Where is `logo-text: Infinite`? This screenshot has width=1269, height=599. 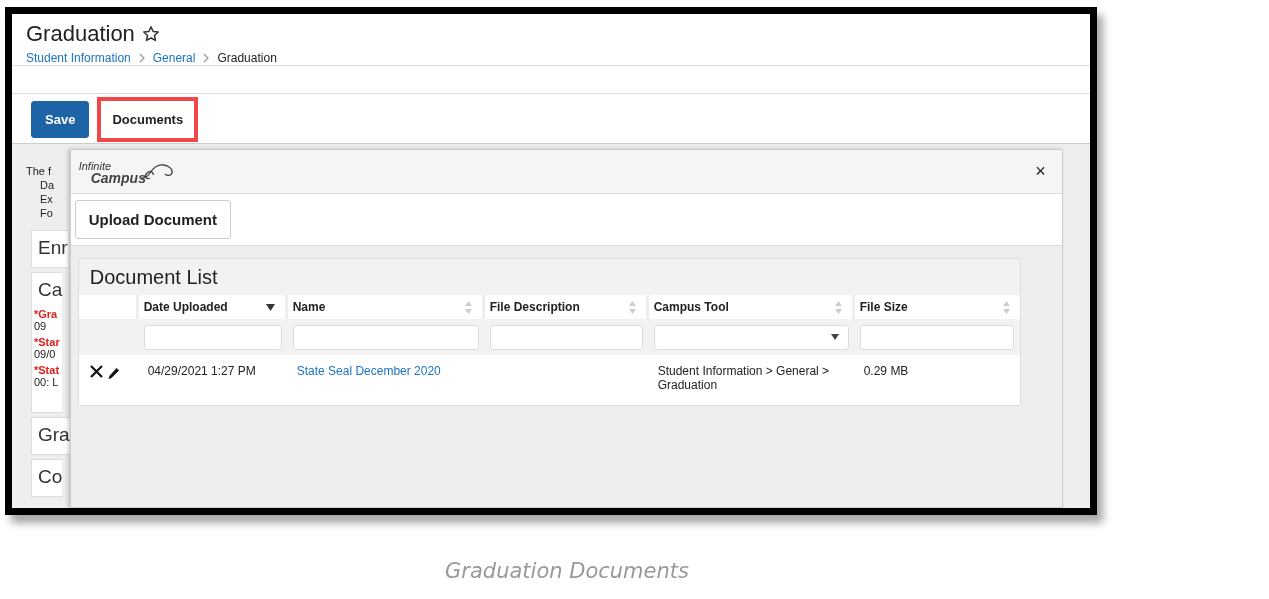 logo-text: Infinite is located at coordinates (95, 165).